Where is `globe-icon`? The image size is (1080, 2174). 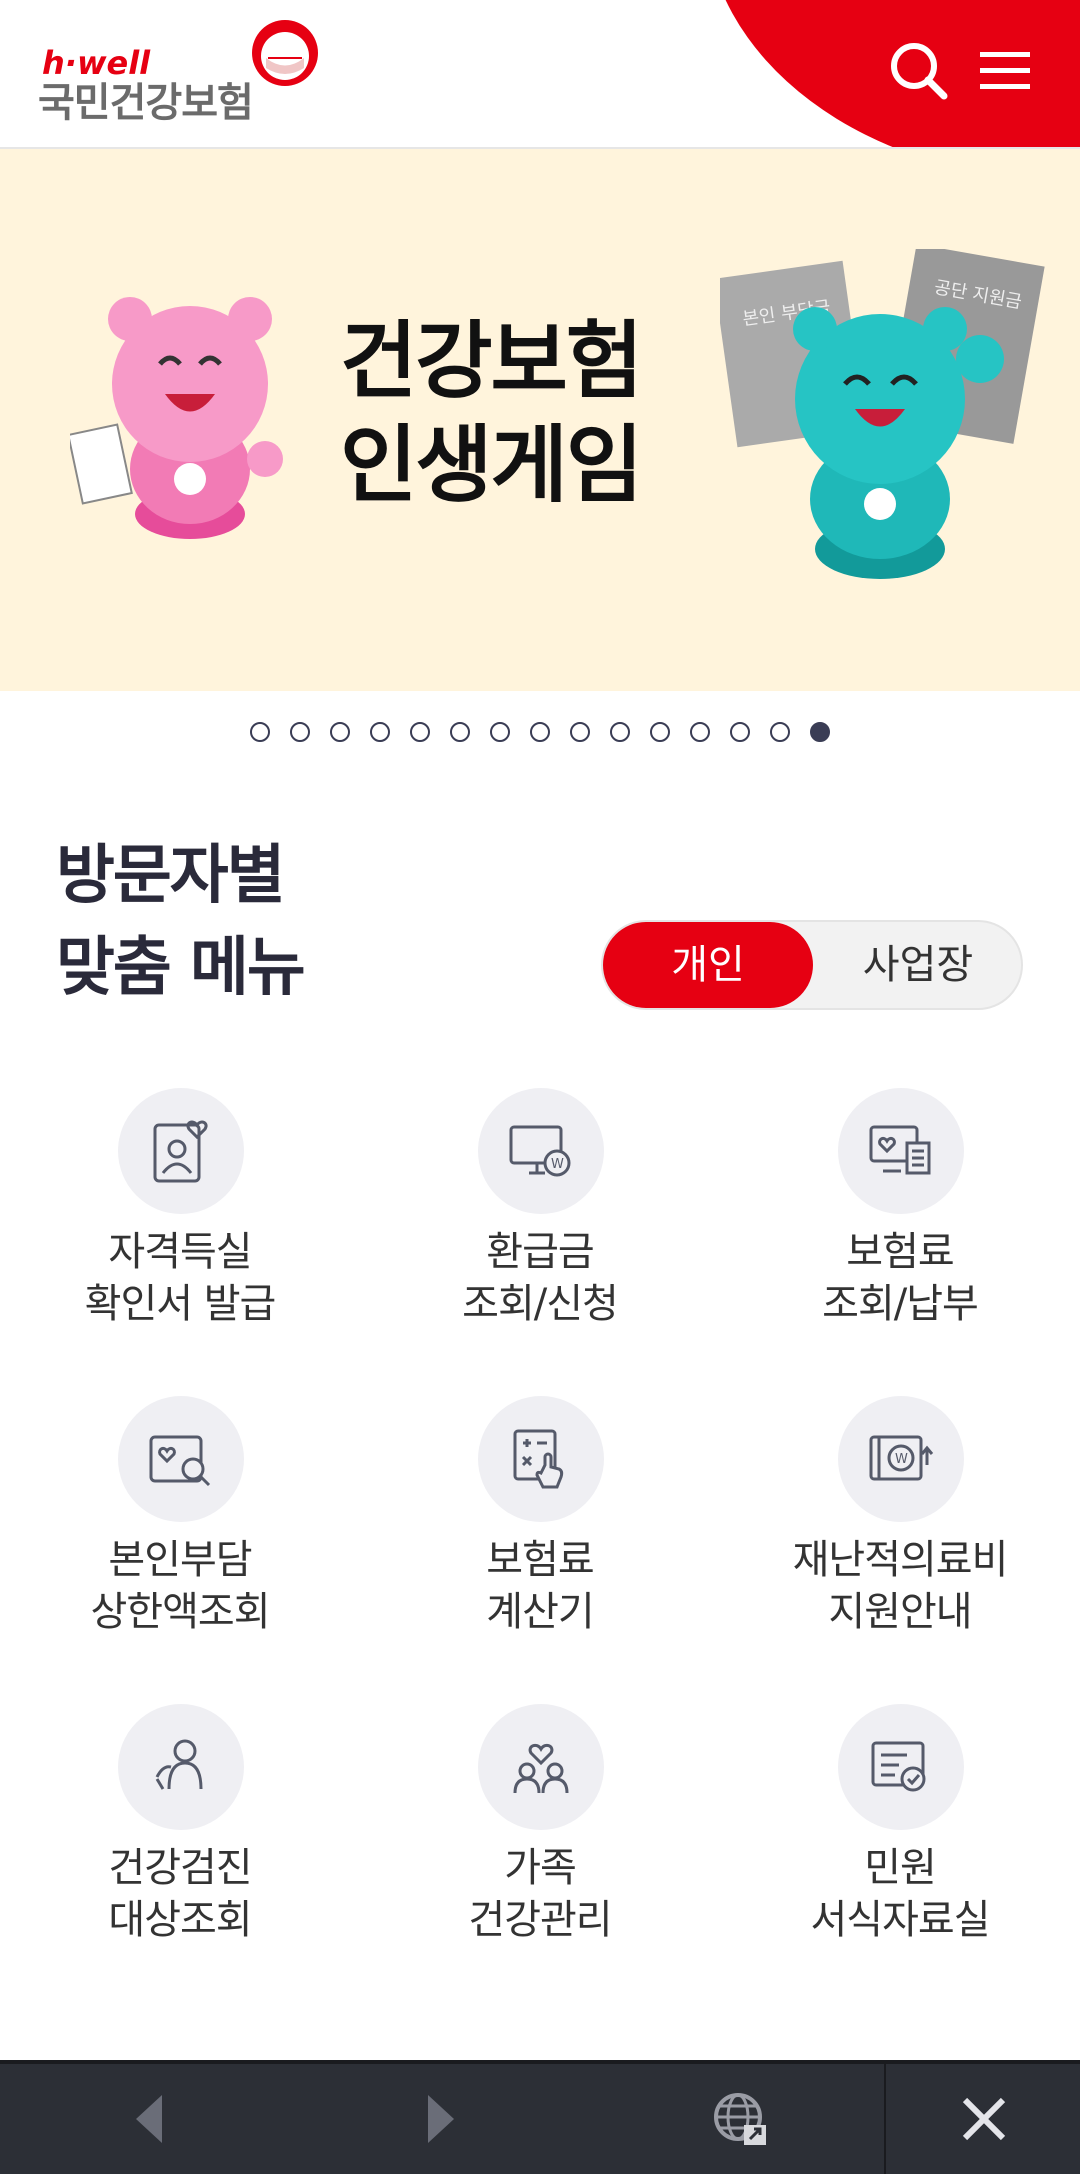 globe-icon is located at coordinates (740, 2119).